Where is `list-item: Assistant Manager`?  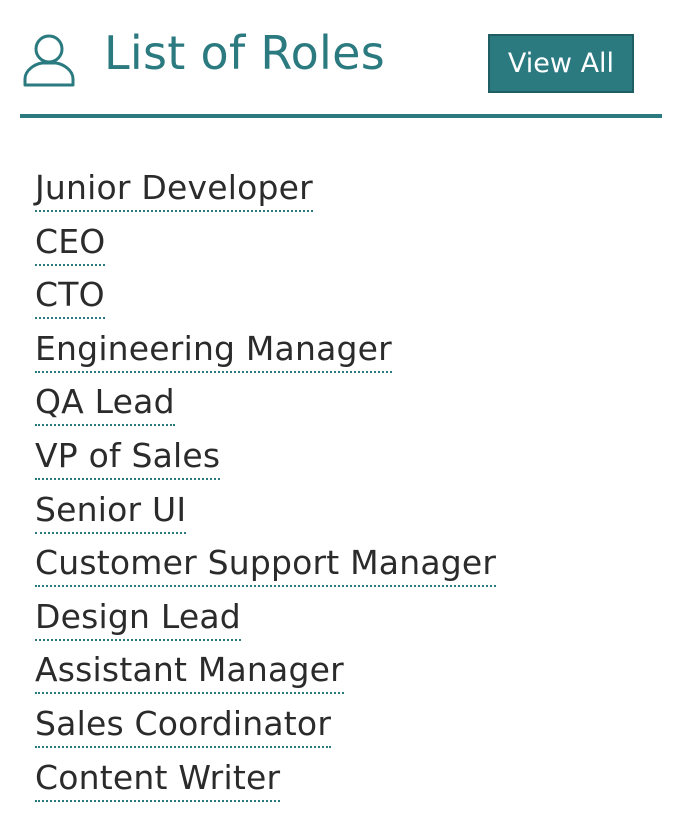
list-item: Assistant Manager is located at coordinates (265, 675).